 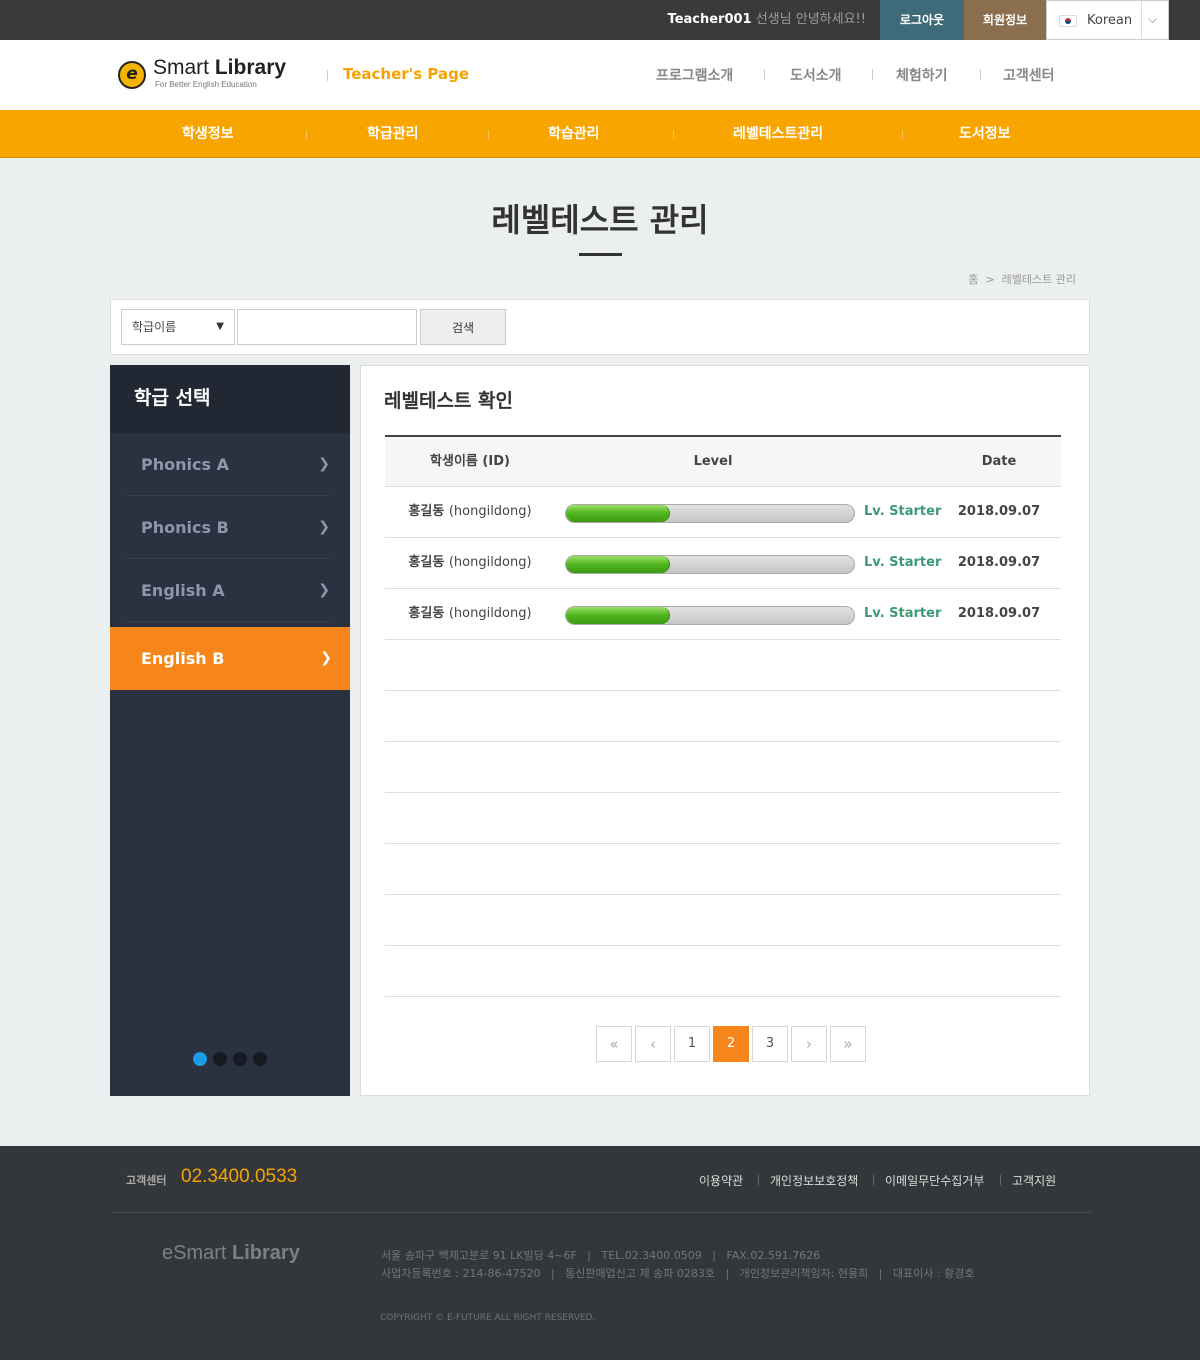 What do you see at coordinates (922, 75) in the screenshot?
I see `nav-trial: 체험하기` at bounding box center [922, 75].